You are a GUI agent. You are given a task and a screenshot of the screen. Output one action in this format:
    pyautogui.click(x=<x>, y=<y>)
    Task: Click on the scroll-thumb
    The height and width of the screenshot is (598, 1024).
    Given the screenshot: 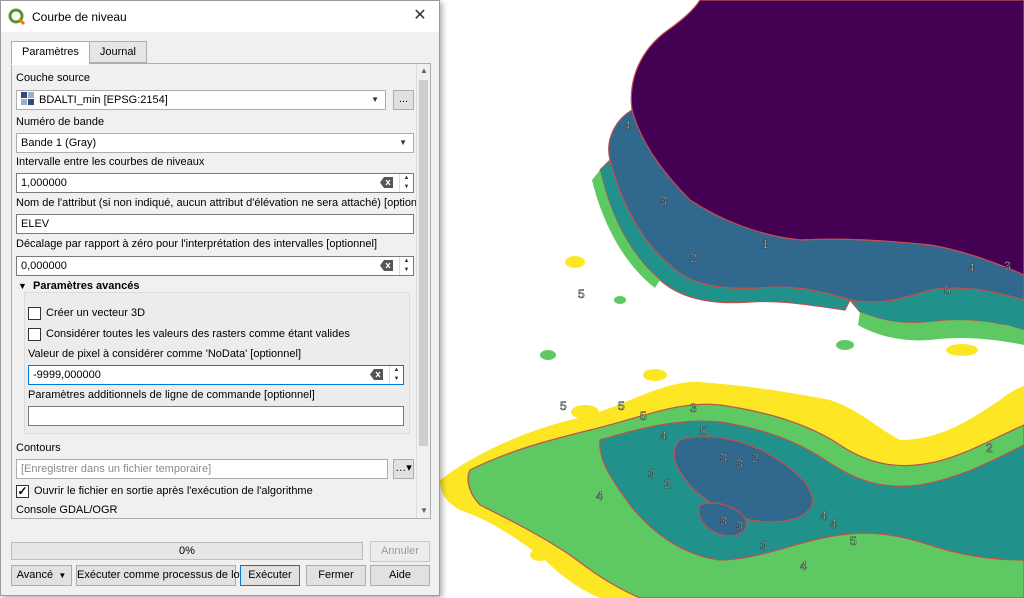 What is the action you would take?
    pyautogui.click(x=423, y=263)
    